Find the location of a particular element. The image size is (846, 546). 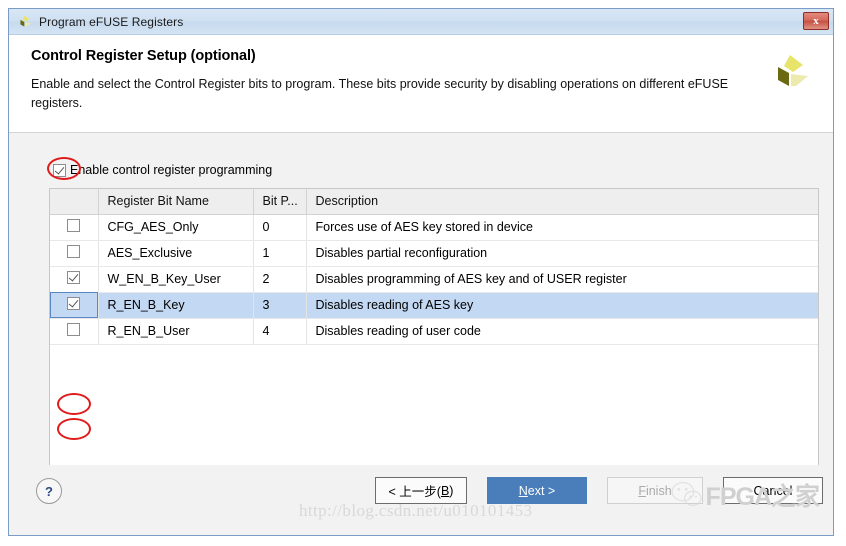

next-button: Next > is located at coordinates (537, 490).